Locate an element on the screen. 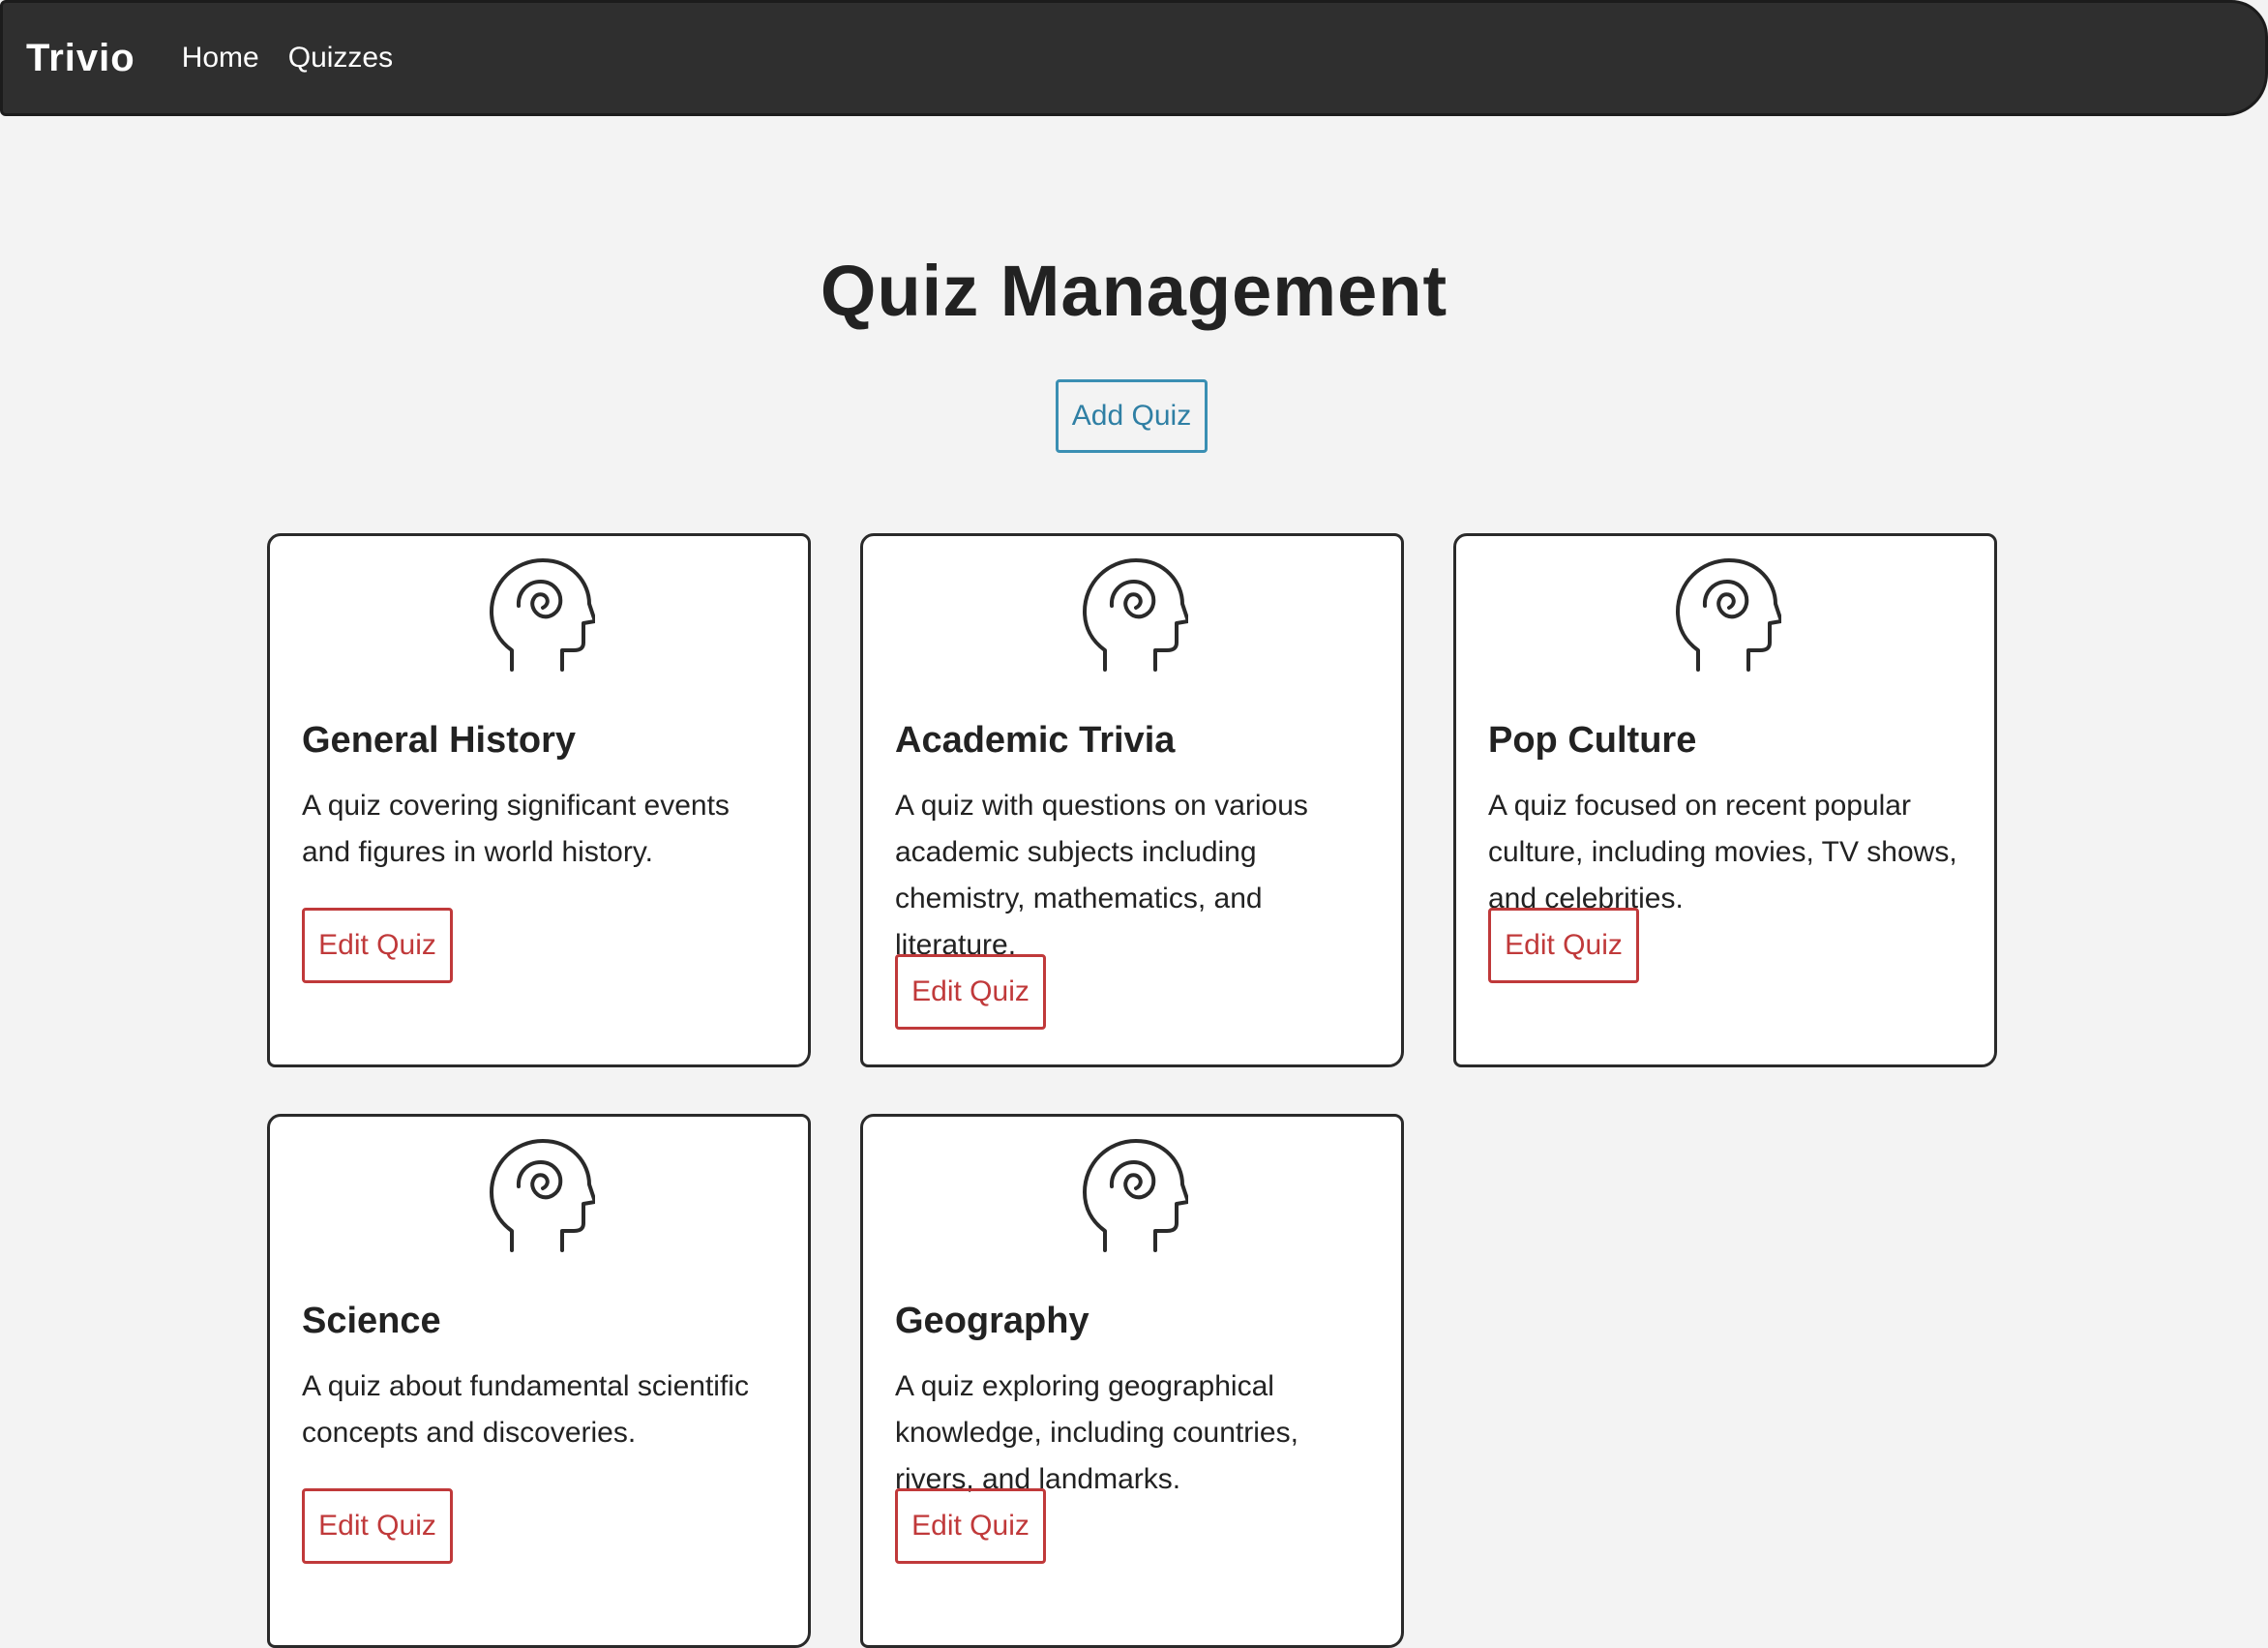  quiz-title: Science is located at coordinates (371, 1321).